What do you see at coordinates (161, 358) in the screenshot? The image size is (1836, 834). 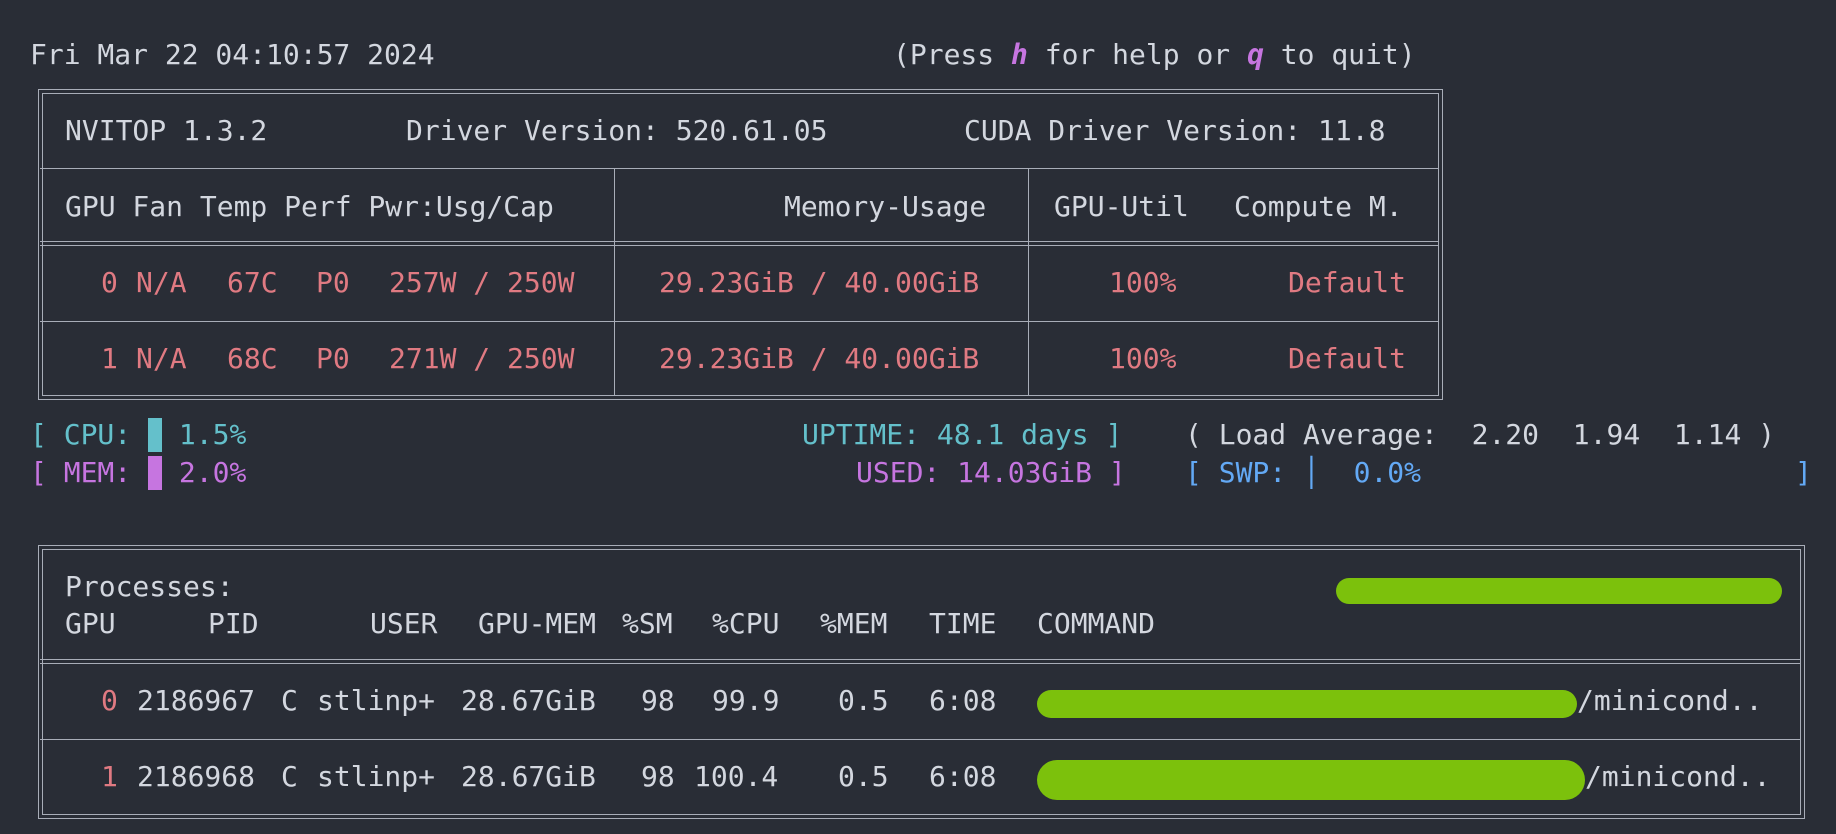 I see `gpu-1-fan: N/A` at bounding box center [161, 358].